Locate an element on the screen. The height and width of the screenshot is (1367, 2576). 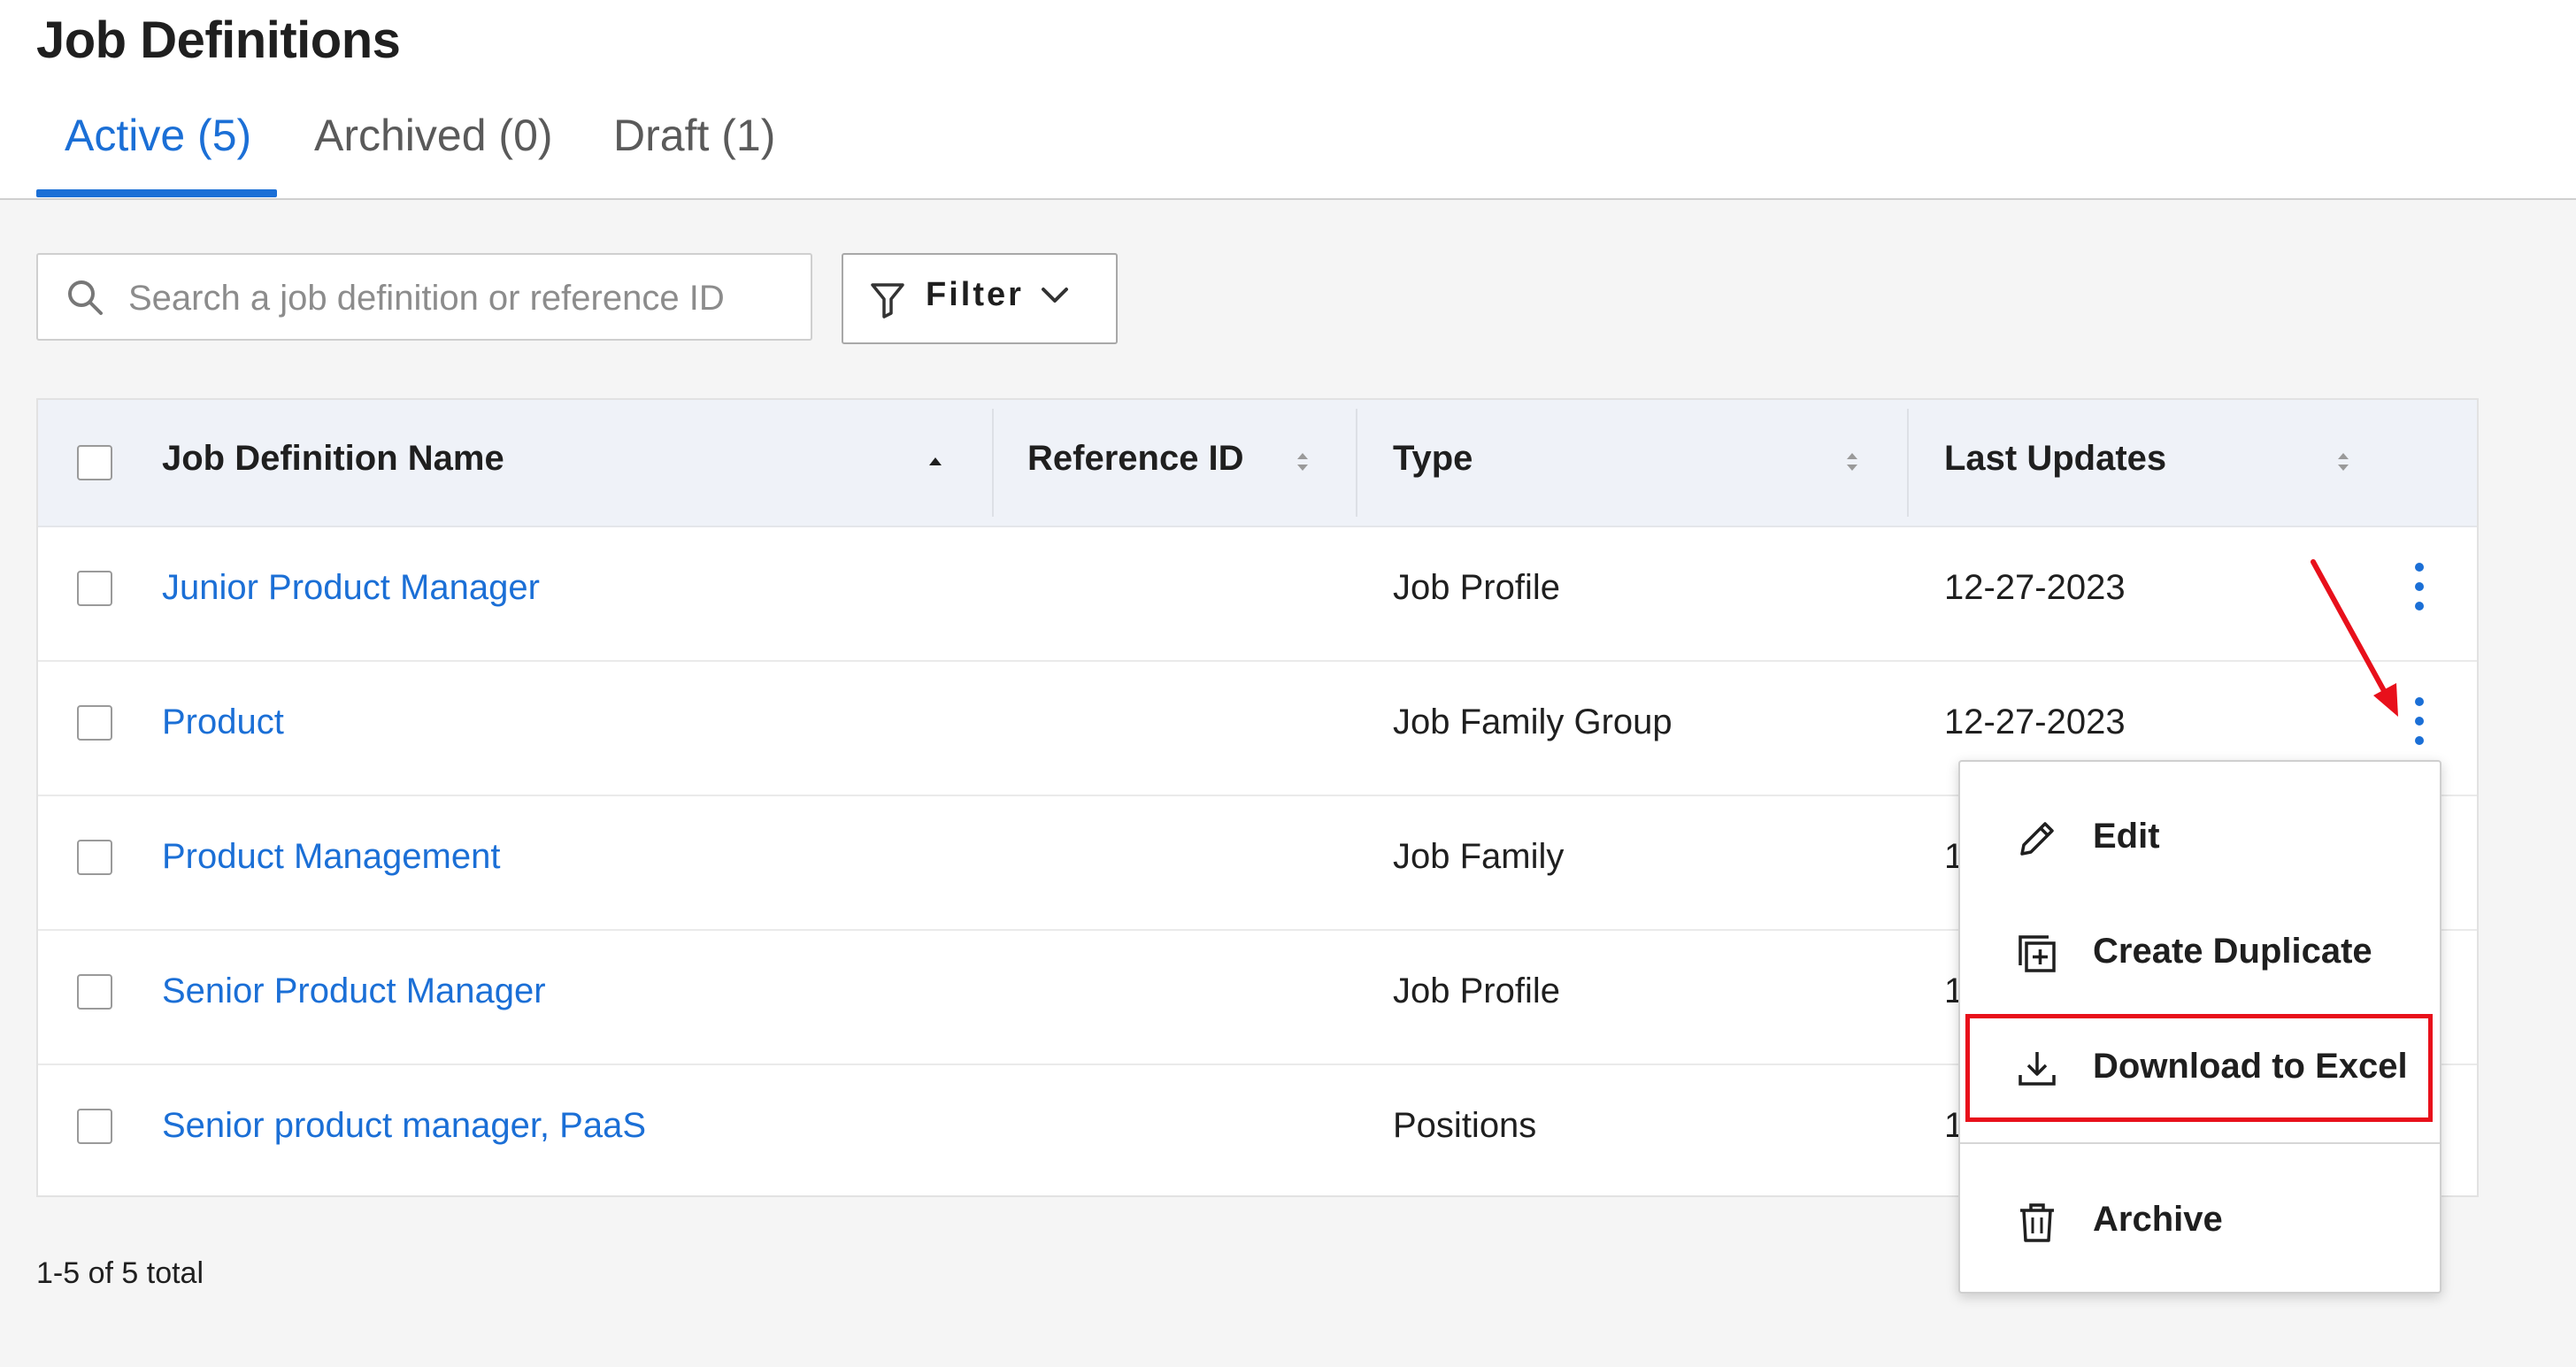
chevron-down-icon is located at coordinates (1055, 295).